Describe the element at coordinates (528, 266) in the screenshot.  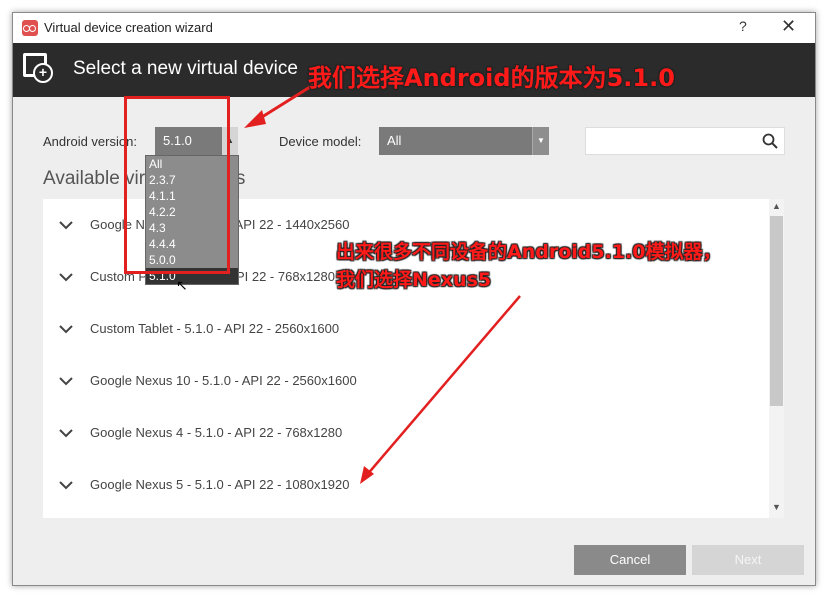
I see `annotation-bottom: 出来很多不同设备的Android5.1.0模拟器， 我们选择Nexus5` at that location.